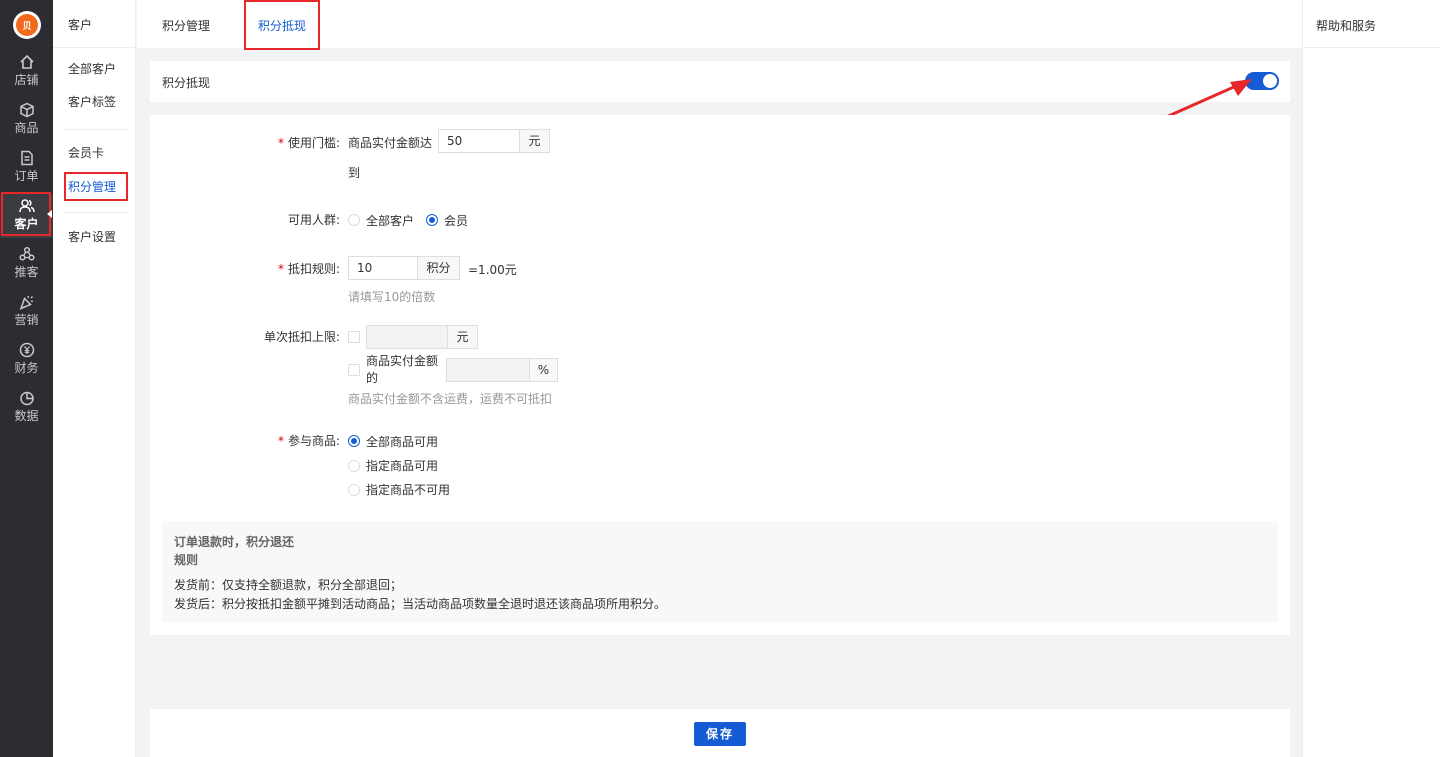 The height and width of the screenshot is (757, 1440). Describe the element at coordinates (92, 68) in the screenshot. I see `subnav-item-all-customers: 全部客户` at that location.